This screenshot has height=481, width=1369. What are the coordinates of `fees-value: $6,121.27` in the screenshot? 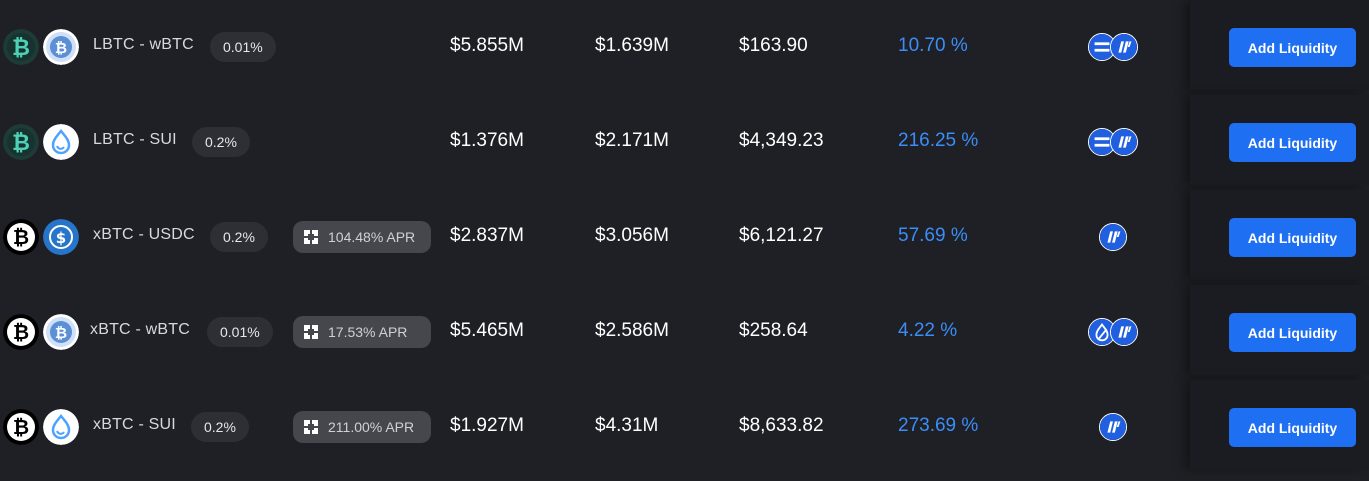 It's located at (781, 235).